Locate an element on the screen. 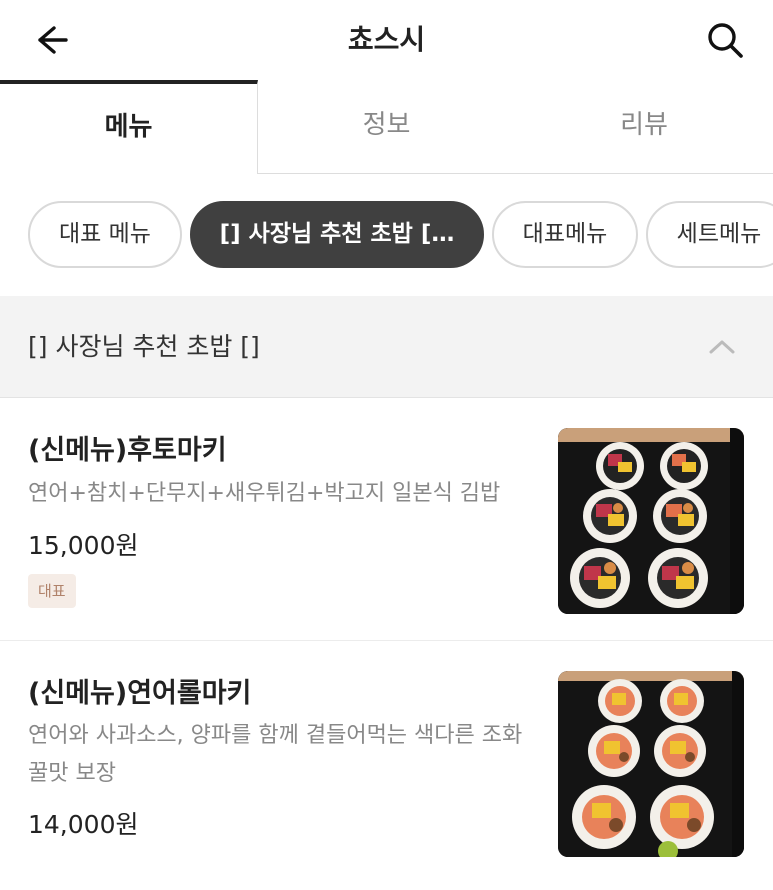  page-title: 쵸스시 is located at coordinates (386, 39).